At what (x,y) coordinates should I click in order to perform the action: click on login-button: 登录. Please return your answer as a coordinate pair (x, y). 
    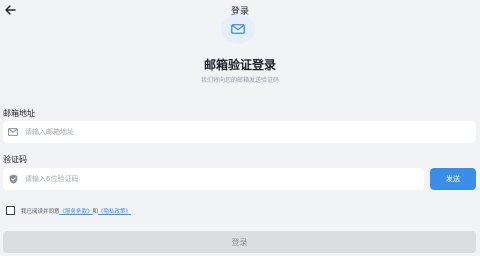
    Looking at the image, I should click on (239, 242).